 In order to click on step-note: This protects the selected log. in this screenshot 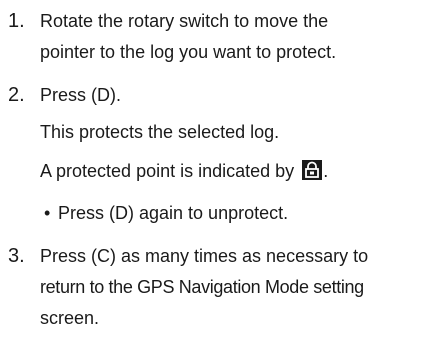, I will do `click(160, 132)`.